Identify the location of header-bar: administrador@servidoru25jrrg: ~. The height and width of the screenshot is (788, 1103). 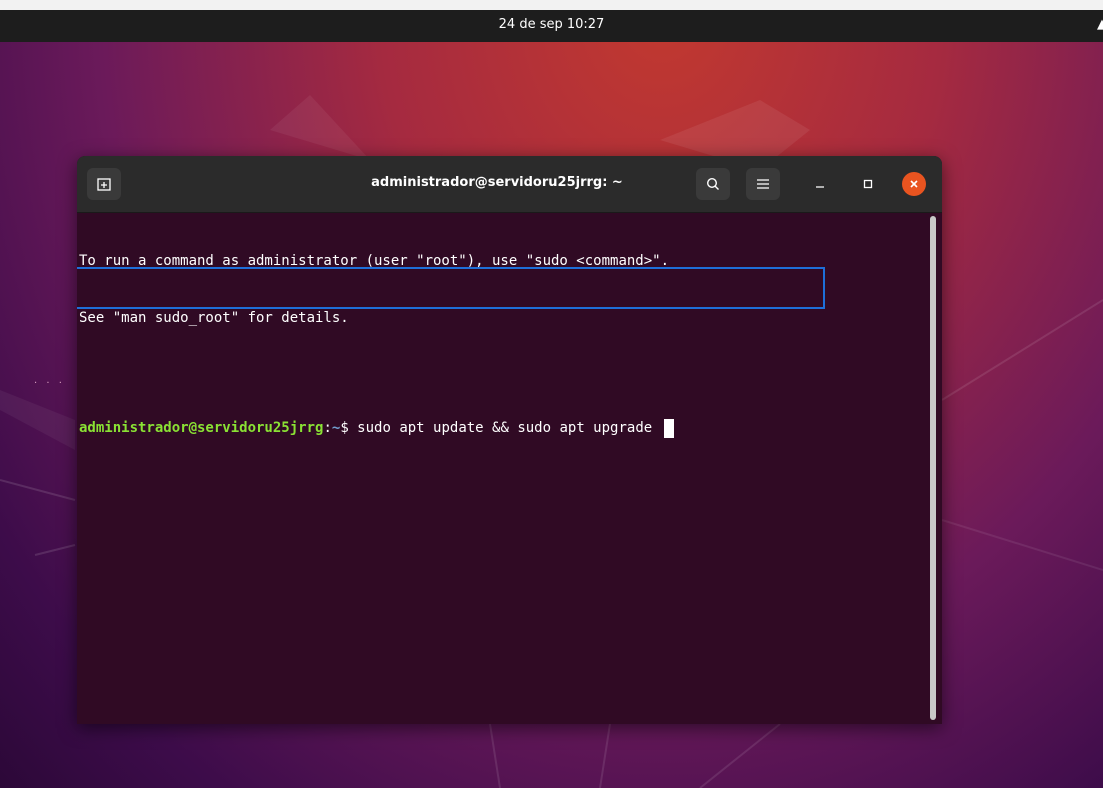
(509, 184).